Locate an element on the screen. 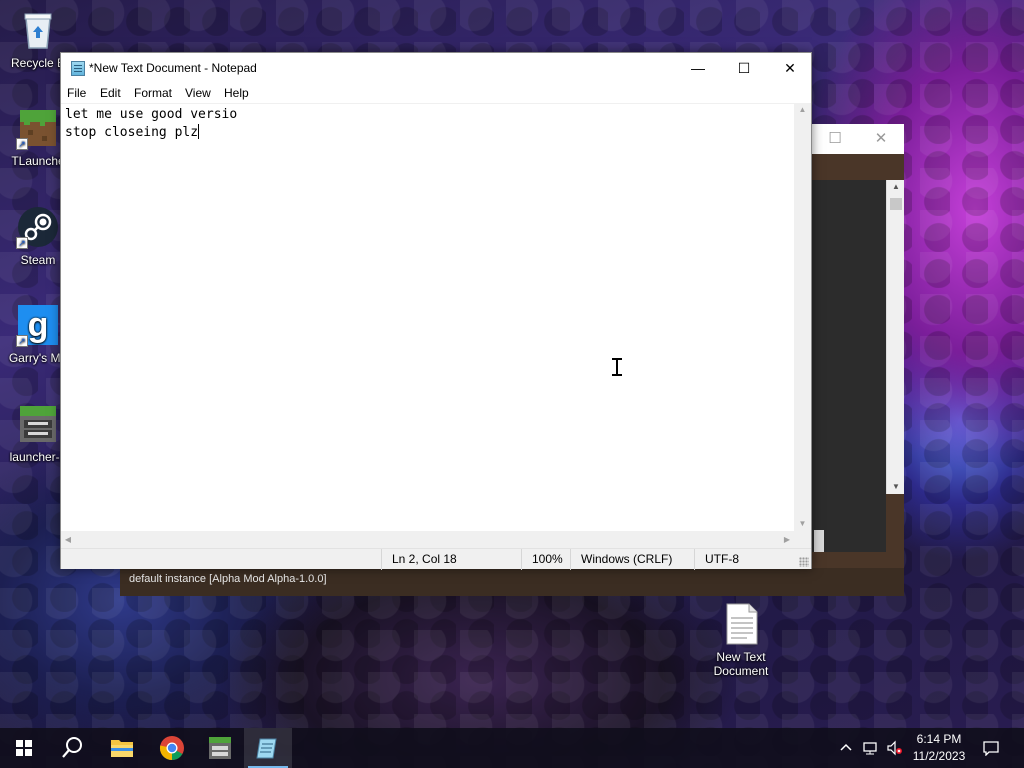  search-icon is located at coordinates (72, 747).